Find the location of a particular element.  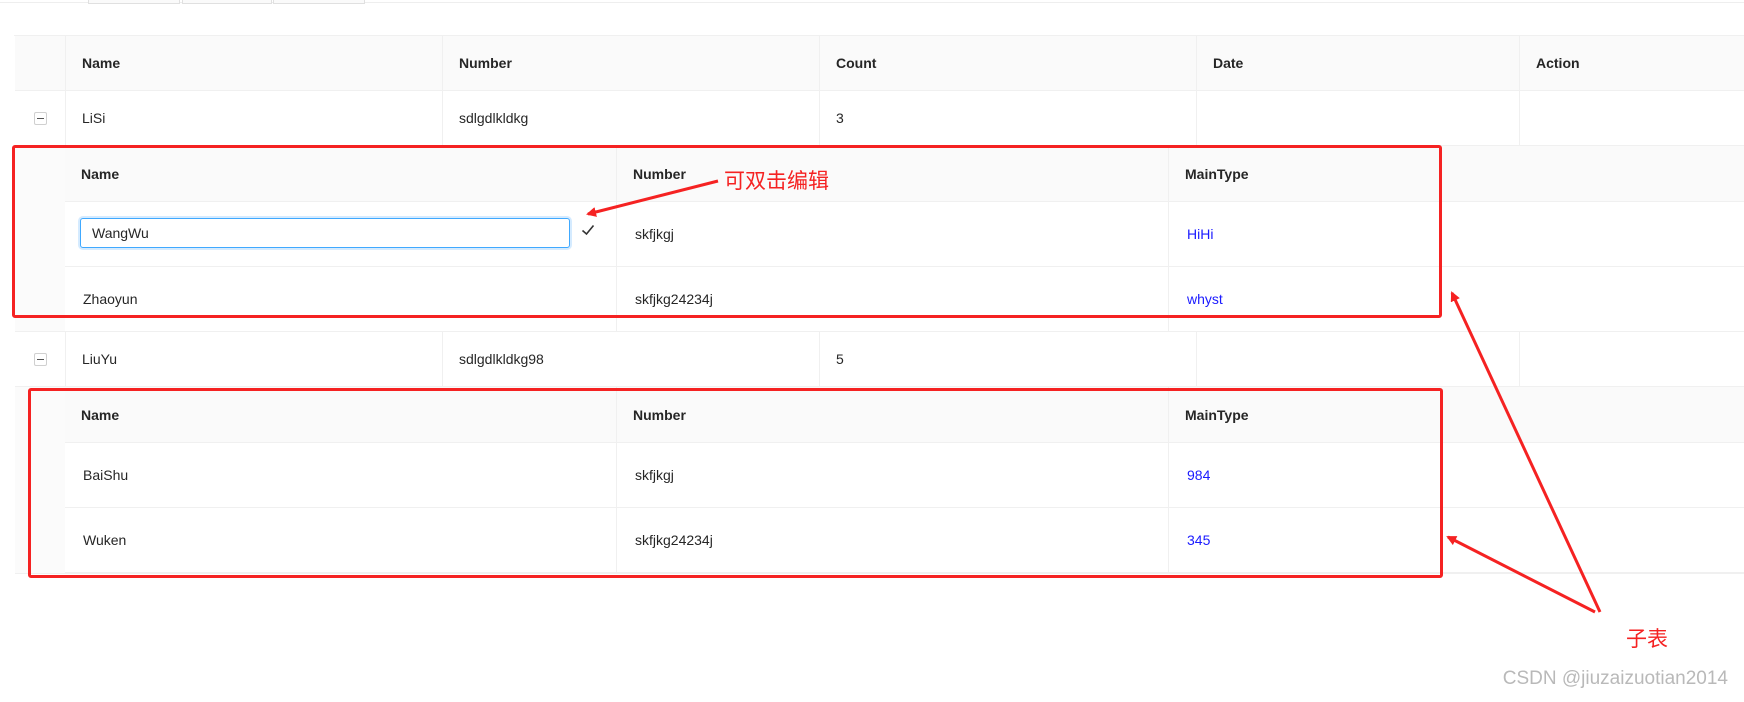

sub-table-row: Wuken skfjkg24234j 345 is located at coordinates (904, 540).